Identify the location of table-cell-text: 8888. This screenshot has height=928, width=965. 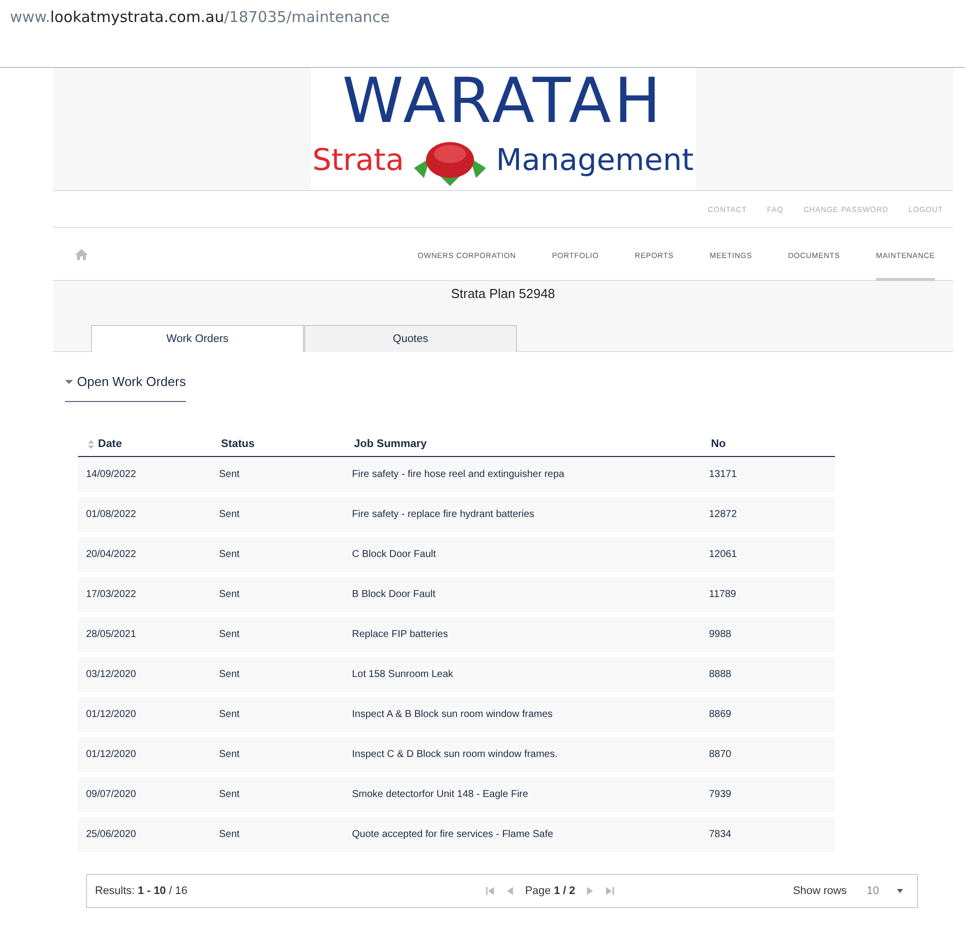
(720, 674).